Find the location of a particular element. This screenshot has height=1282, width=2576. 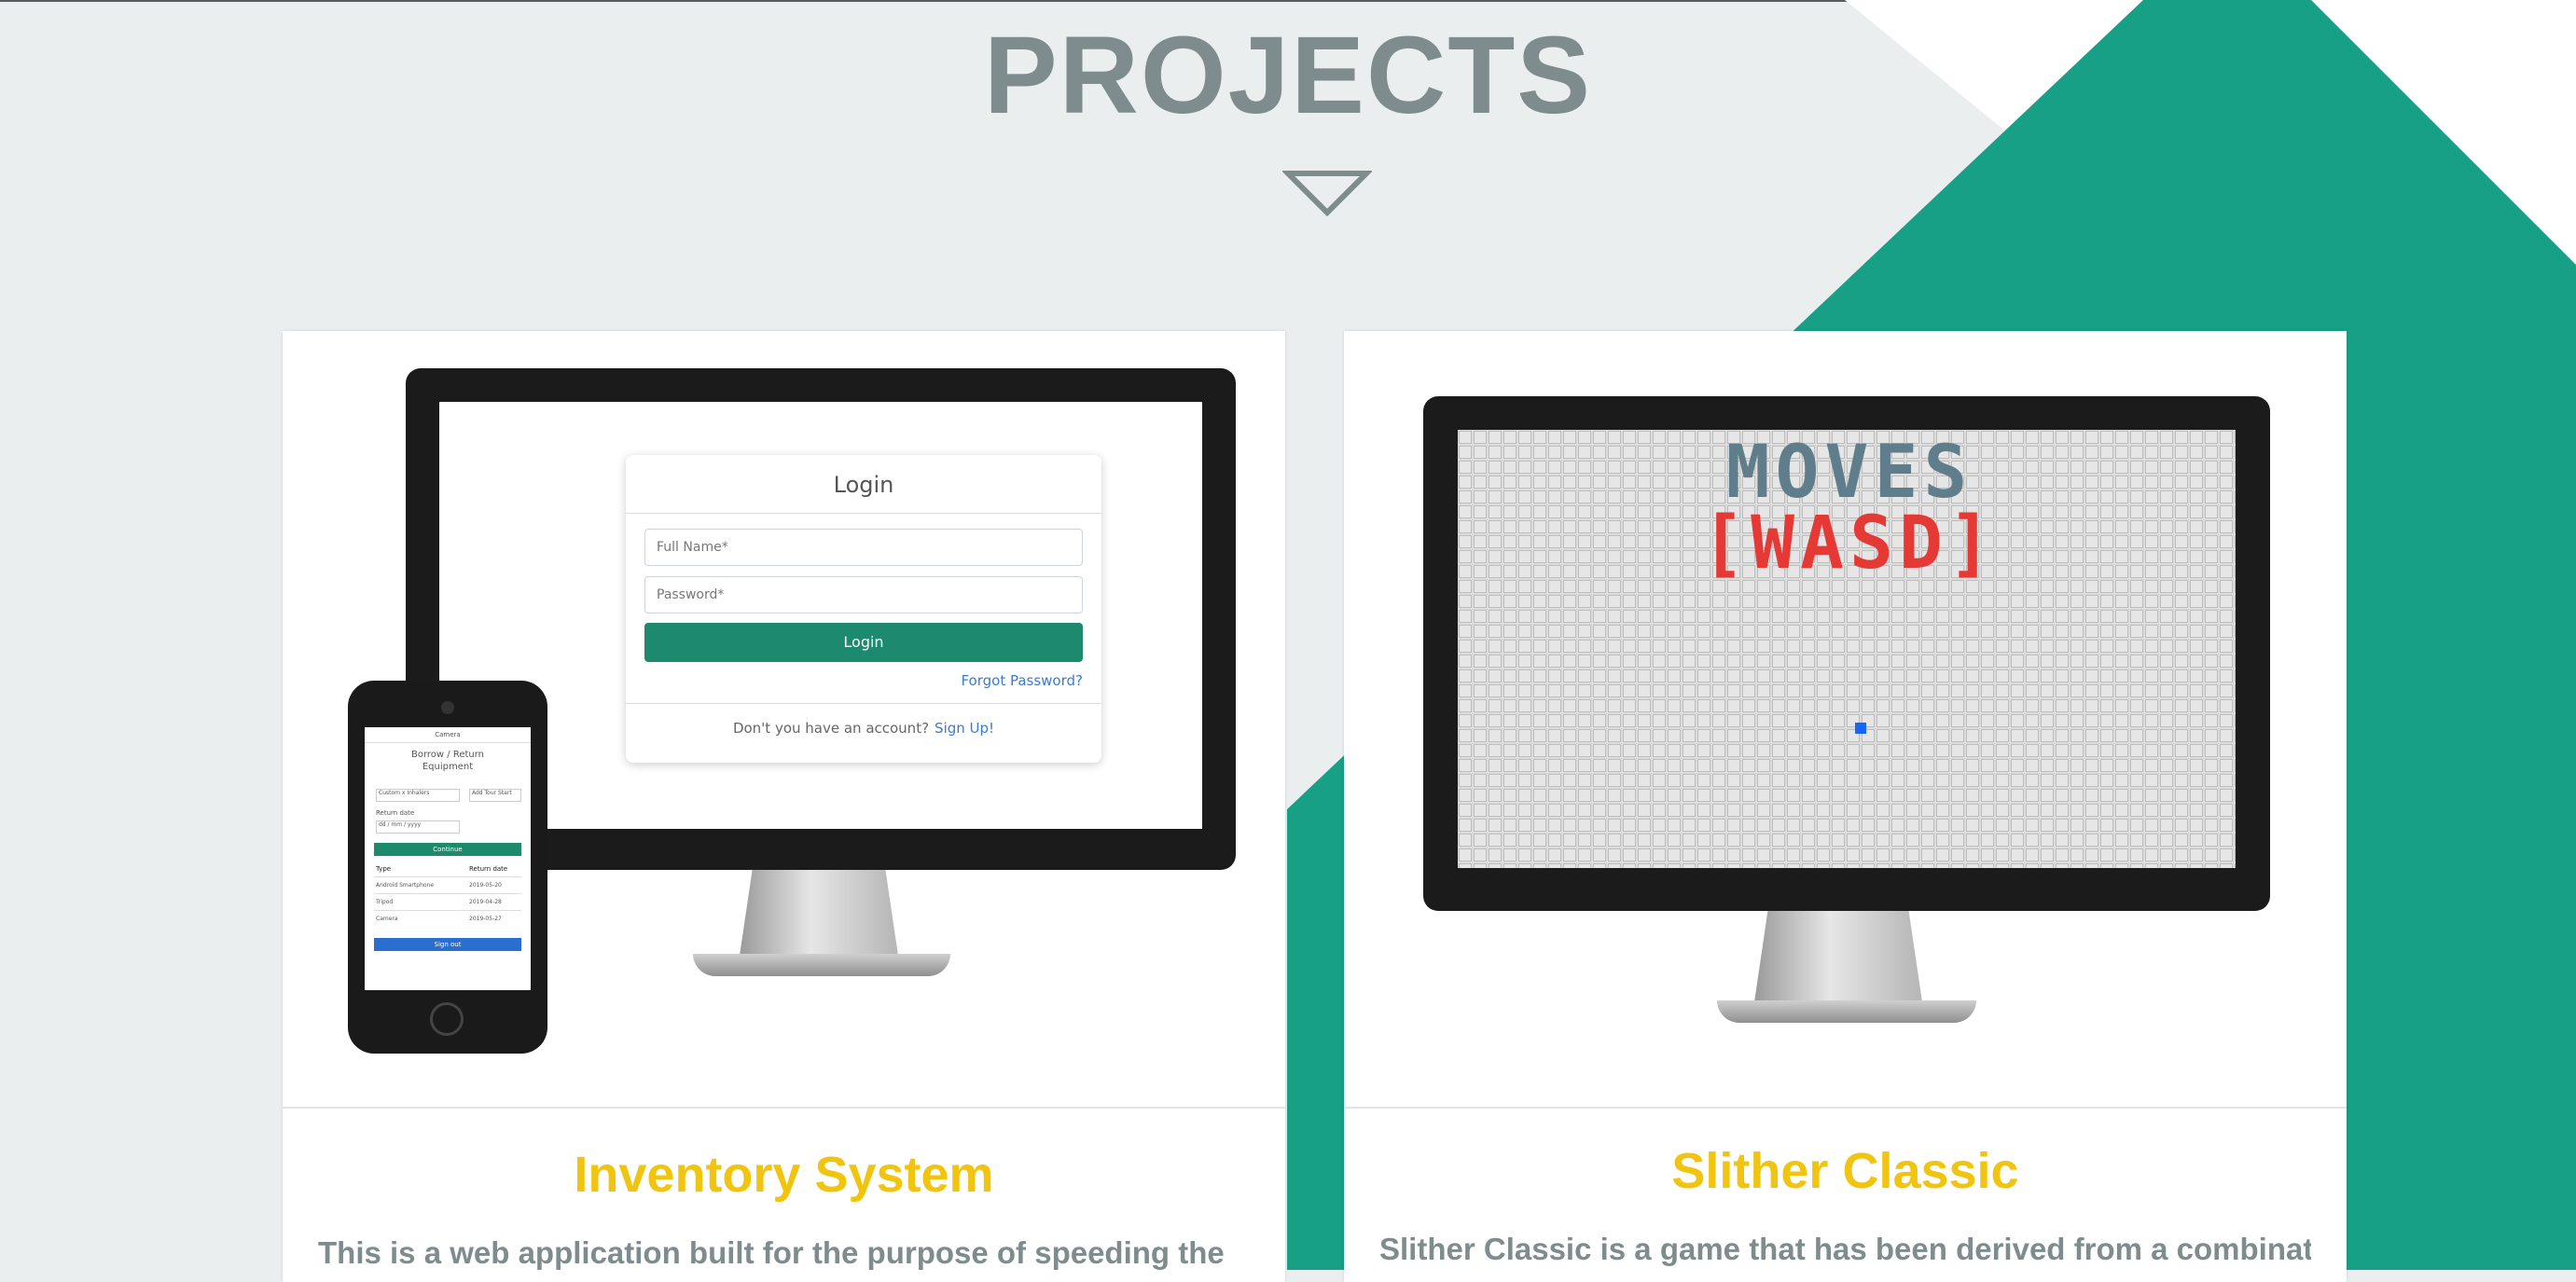

phone-title-1: Borrow / Return is located at coordinates (447, 755).